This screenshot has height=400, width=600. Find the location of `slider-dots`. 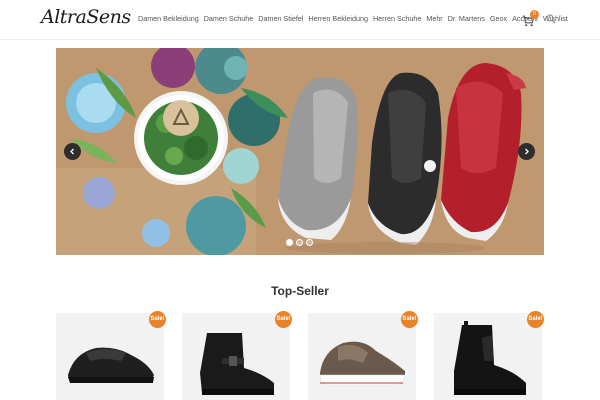

slider-dots is located at coordinates (299, 242).